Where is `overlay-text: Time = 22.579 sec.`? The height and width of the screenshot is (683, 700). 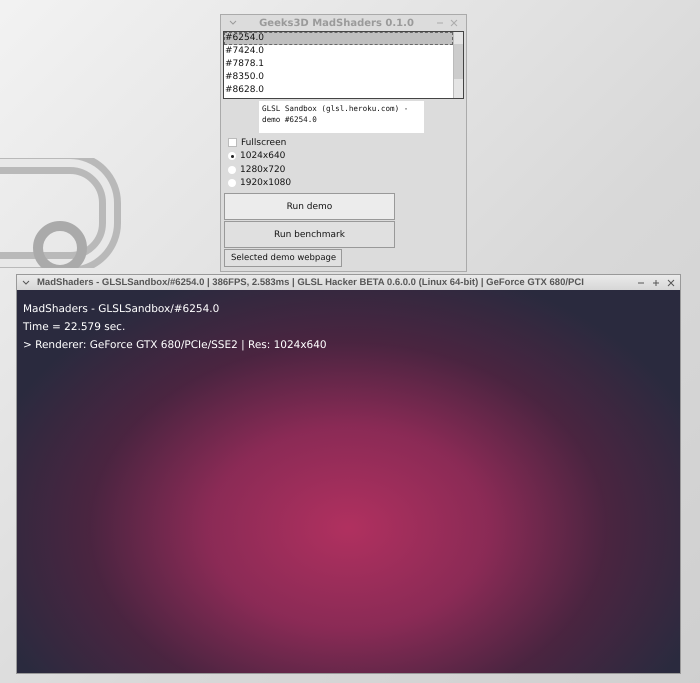
overlay-text: Time = 22.579 sec. is located at coordinates (74, 327).